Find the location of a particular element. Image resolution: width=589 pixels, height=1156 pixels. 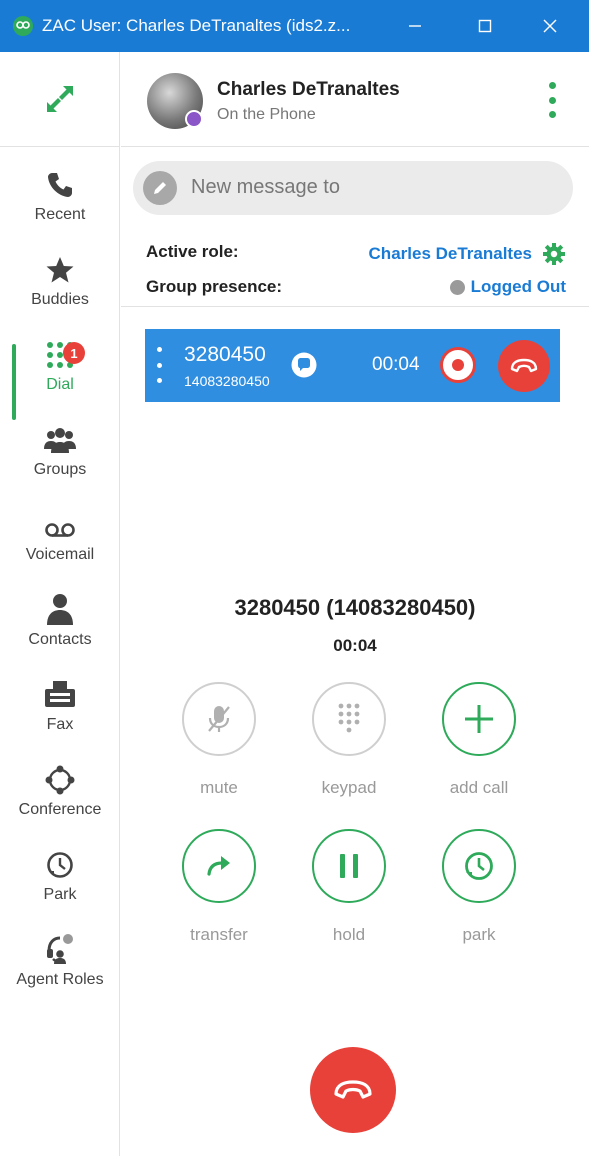

park-control: park is located at coordinates (479, 887).